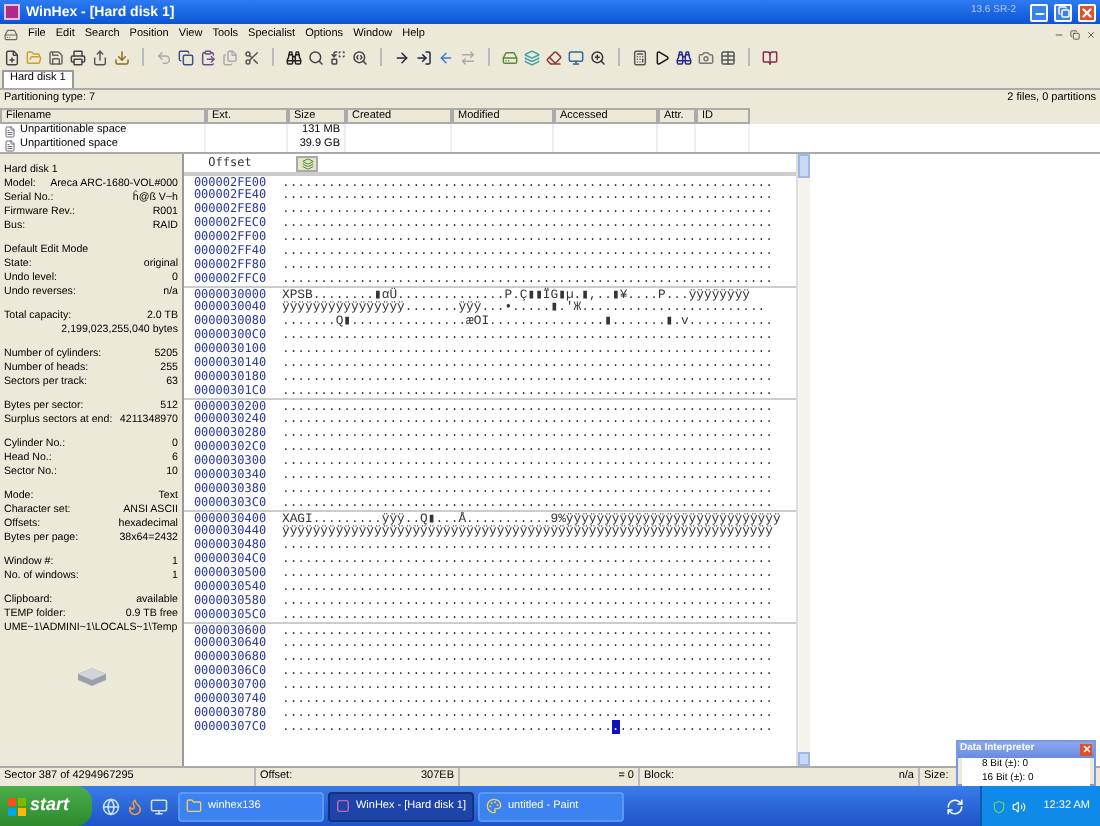  What do you see at coordinates (494, 806) in the screenshot?
I see `paint-icon` at bounding box center [494, 806].